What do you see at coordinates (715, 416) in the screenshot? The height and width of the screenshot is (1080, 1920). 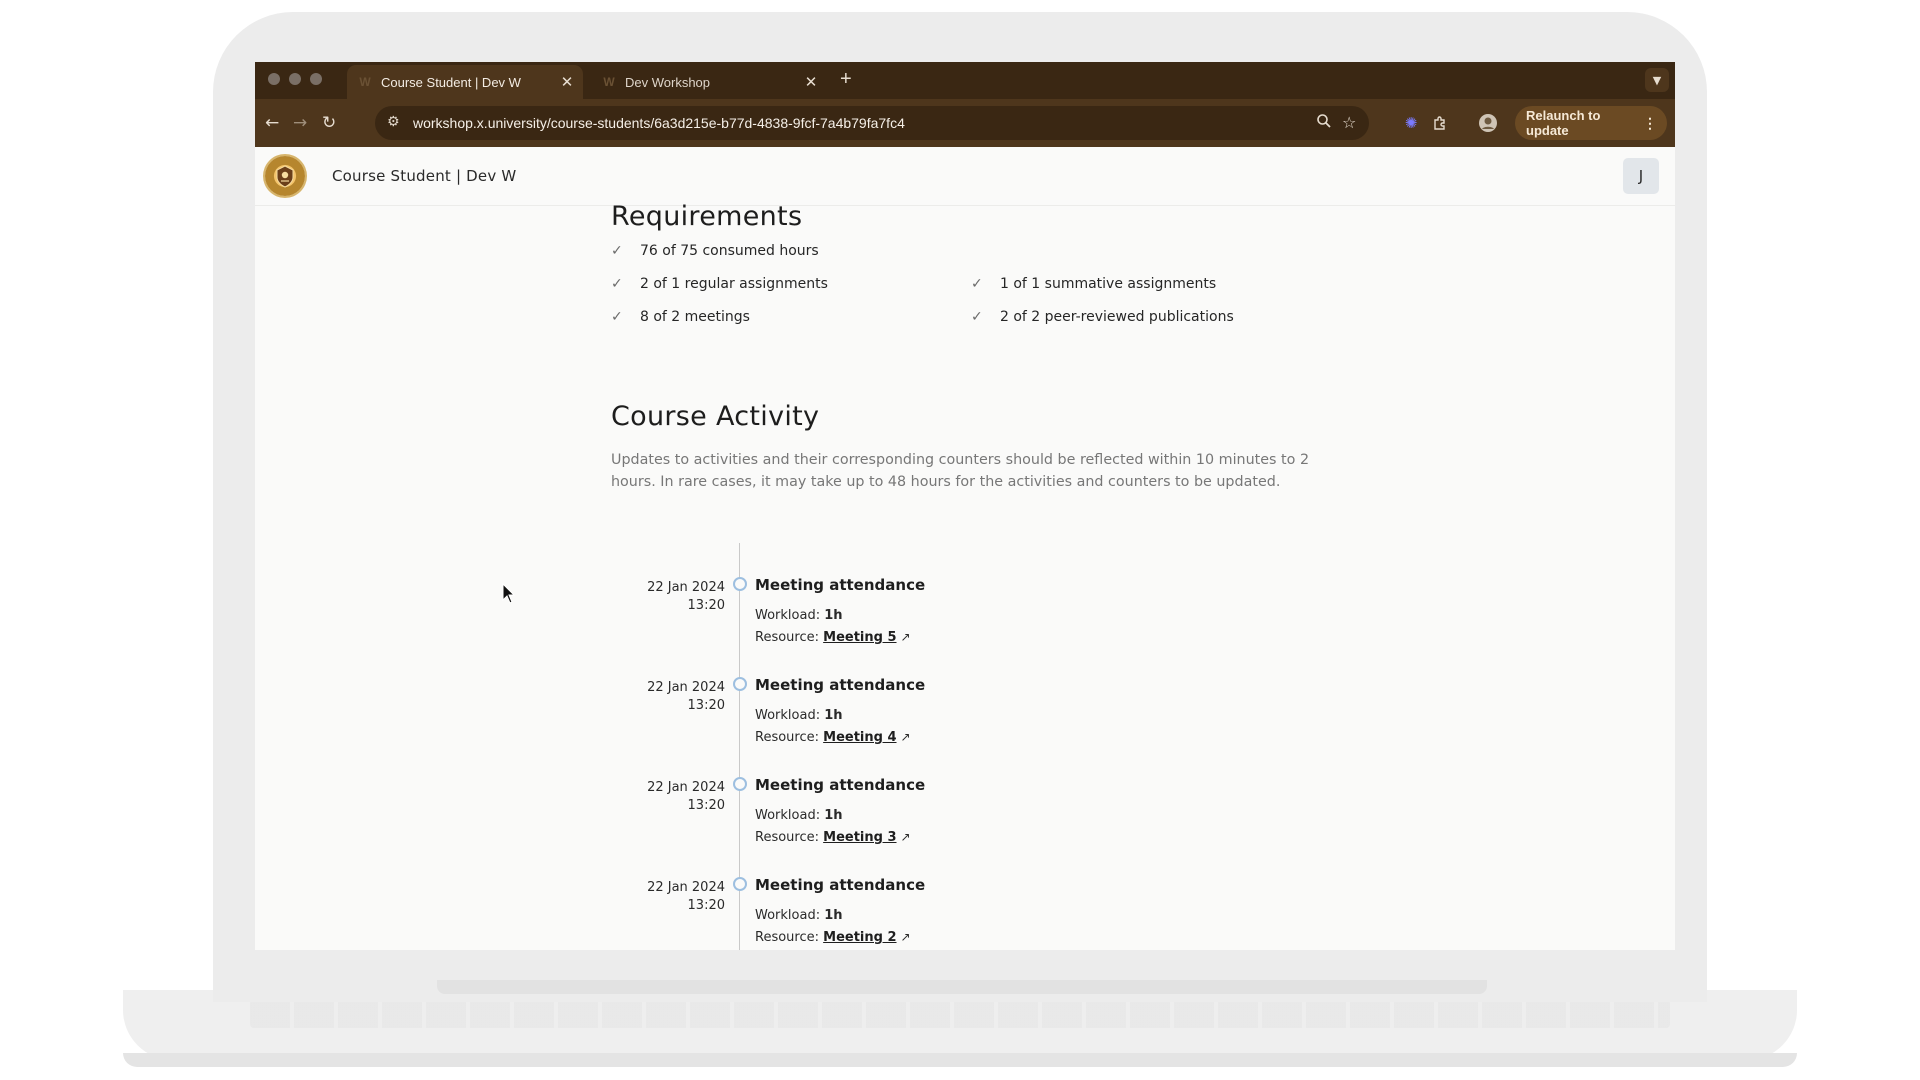 I see `course-activity-heading: Course Activity` at bounding box center [715, 416].